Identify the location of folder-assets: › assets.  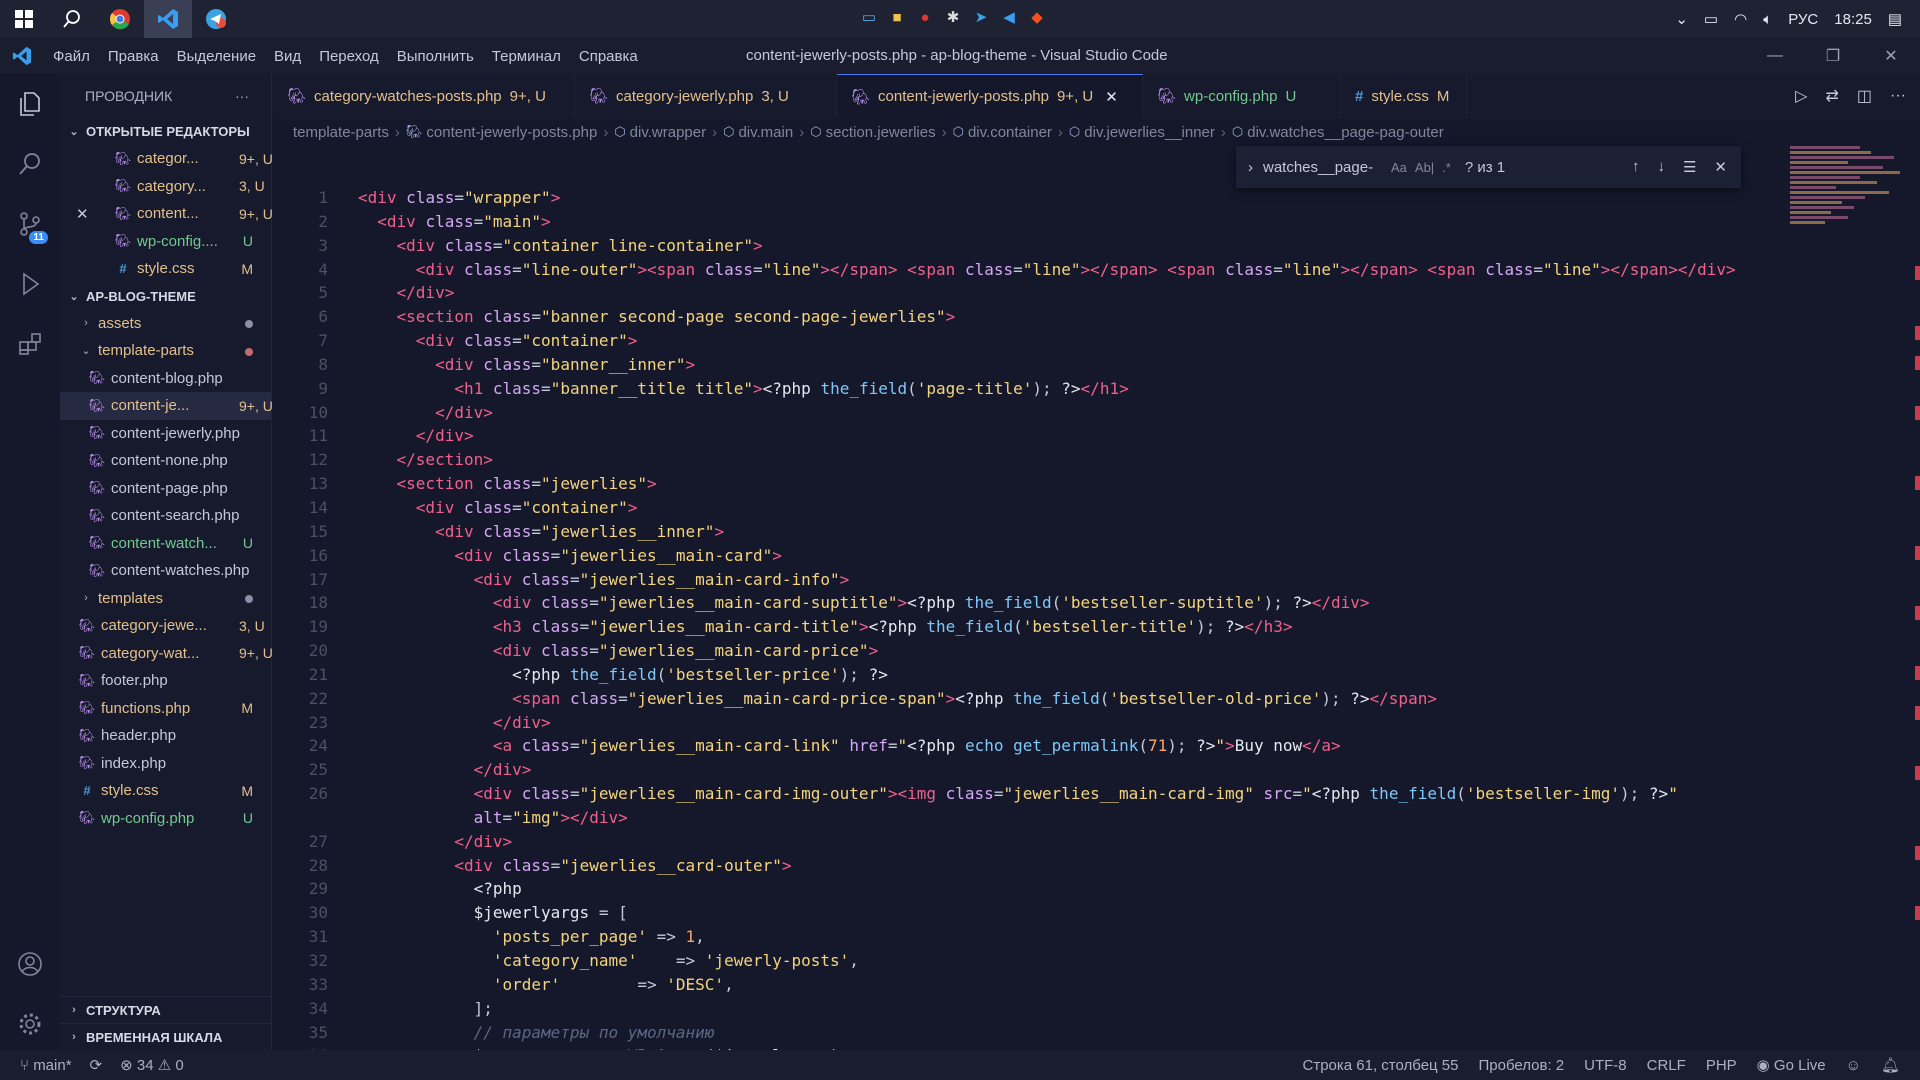
(165, 324).